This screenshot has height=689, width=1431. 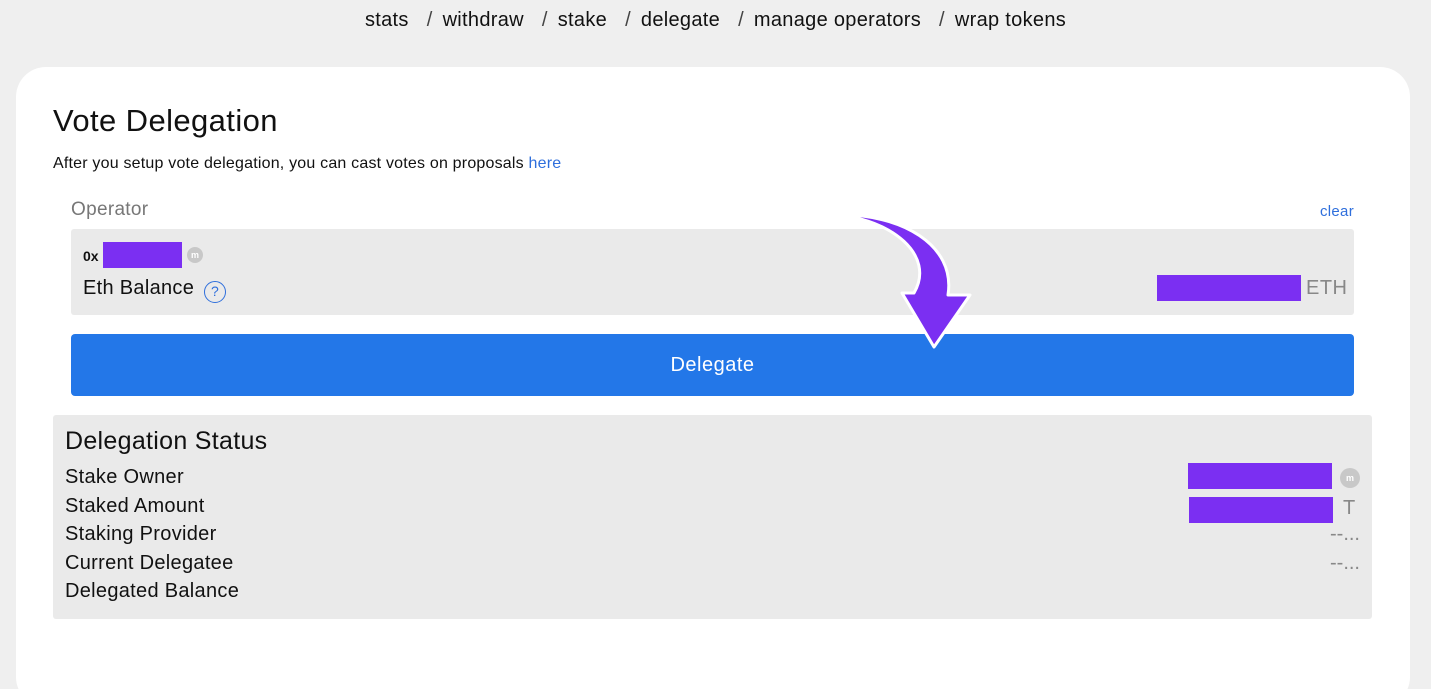 I want to click on nav-withdraw: withdraw, so click(x=483, y=20).